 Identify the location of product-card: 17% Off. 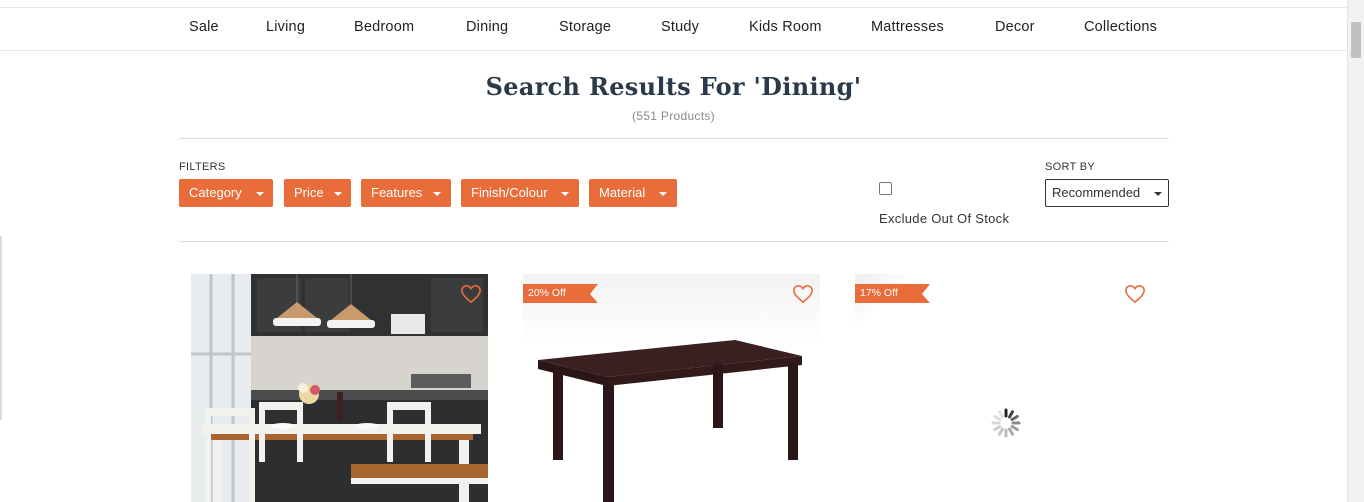
(1003, 388).